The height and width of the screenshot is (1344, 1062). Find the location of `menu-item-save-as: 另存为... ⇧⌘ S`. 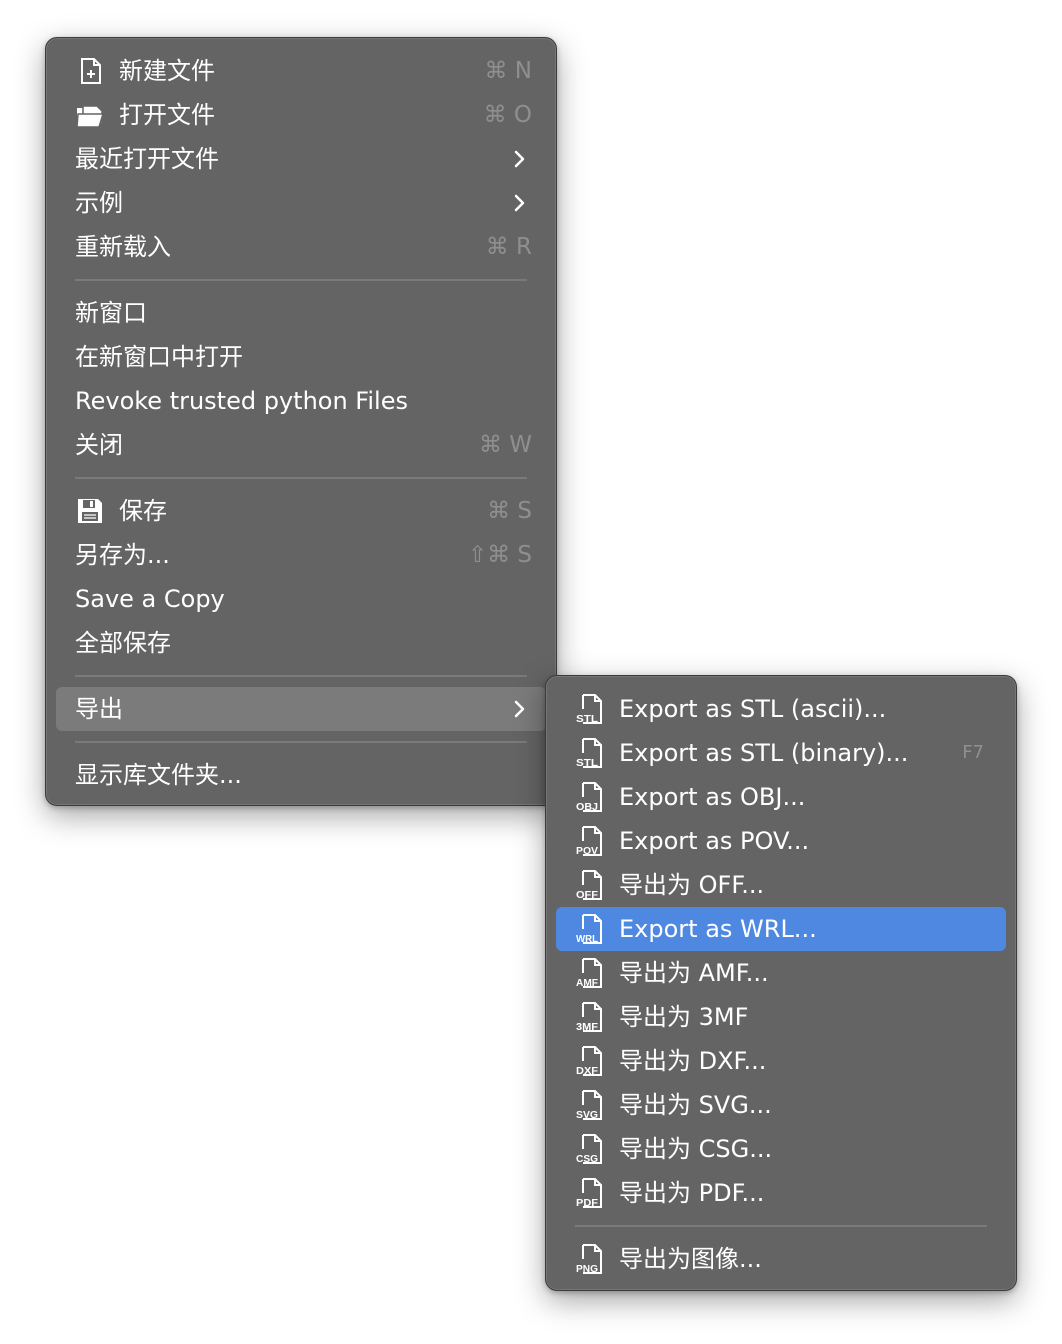

menu-item-save-as: 另存为... ⇧⌘ S is located at coordinates (301, 555).